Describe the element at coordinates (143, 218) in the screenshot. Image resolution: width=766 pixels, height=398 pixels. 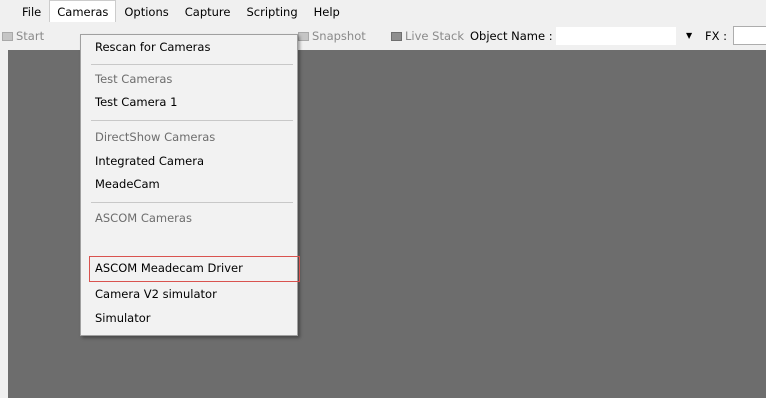
I see `menu-group-ascom-cameras: ASCOM Cameras` at that location.